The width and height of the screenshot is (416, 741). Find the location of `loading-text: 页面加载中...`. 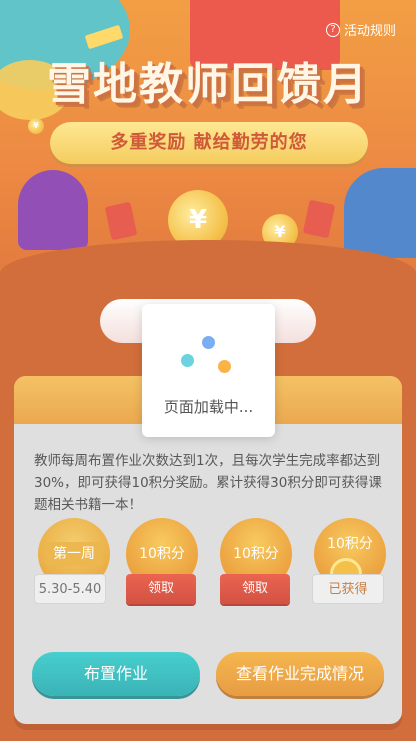

loading-text: 页面加载中... is located at coordinates (208, 407).